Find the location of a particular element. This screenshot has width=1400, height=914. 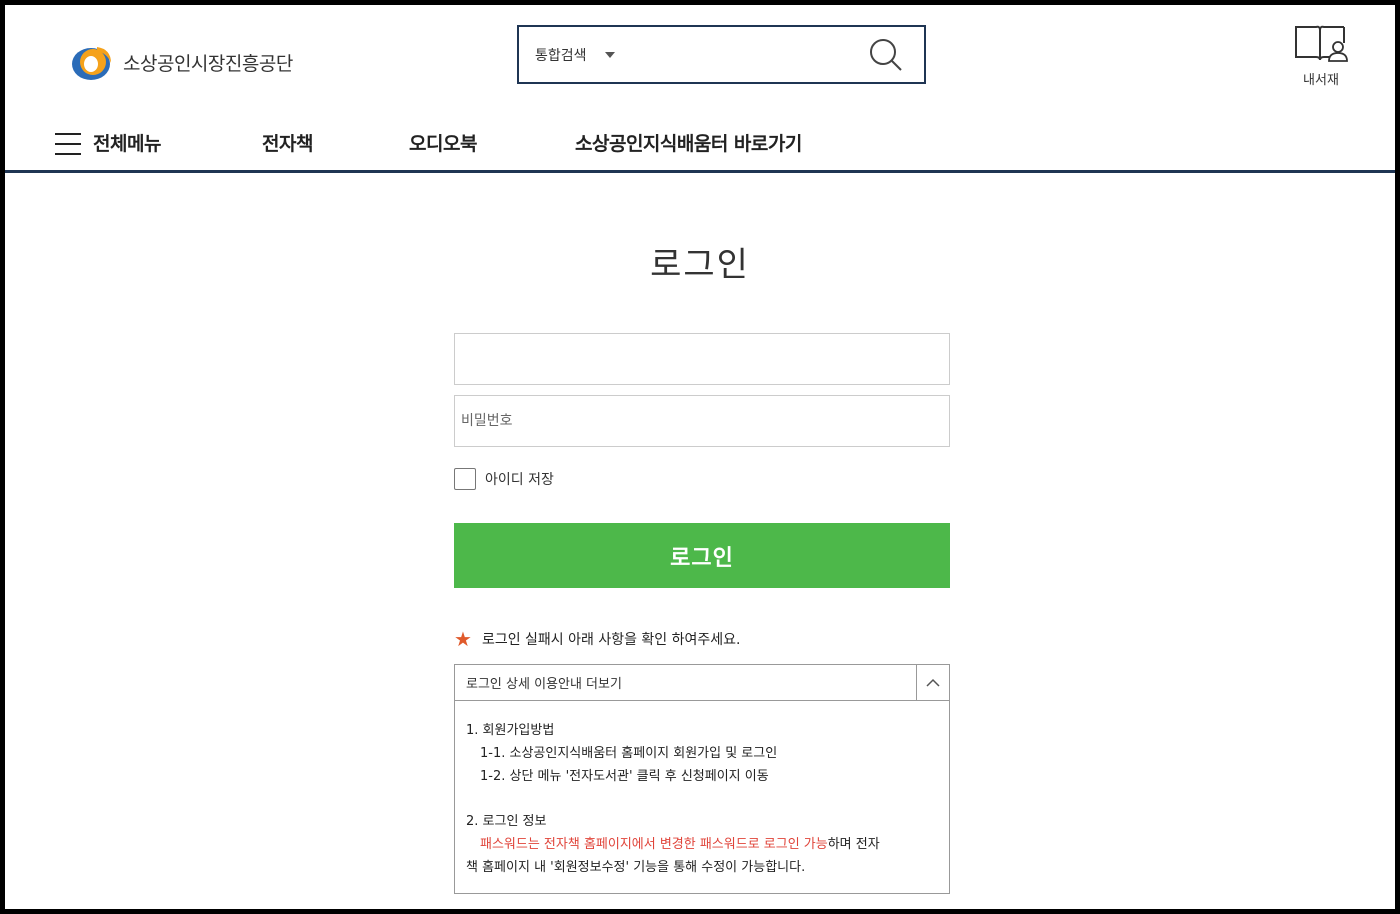

search-button is located at coordinates (886, 55).